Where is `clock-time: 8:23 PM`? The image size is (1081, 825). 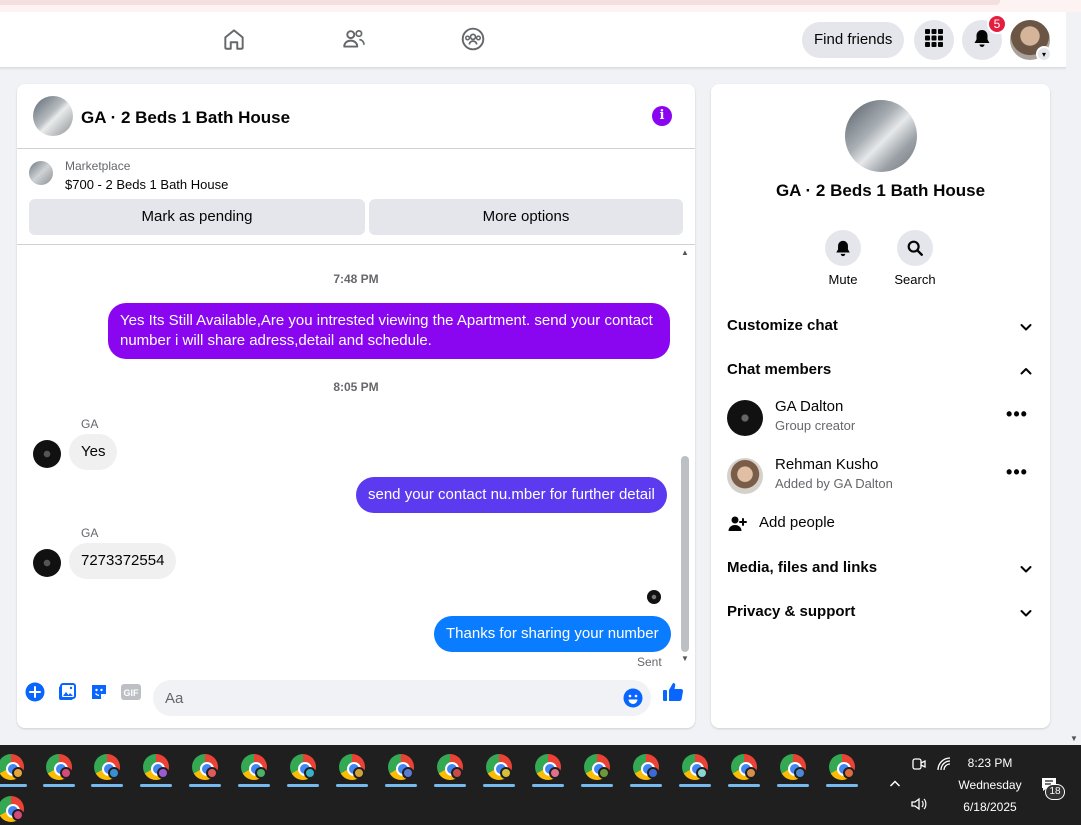
clock-time: 8:23 PM is located at coordinates (990, 763).